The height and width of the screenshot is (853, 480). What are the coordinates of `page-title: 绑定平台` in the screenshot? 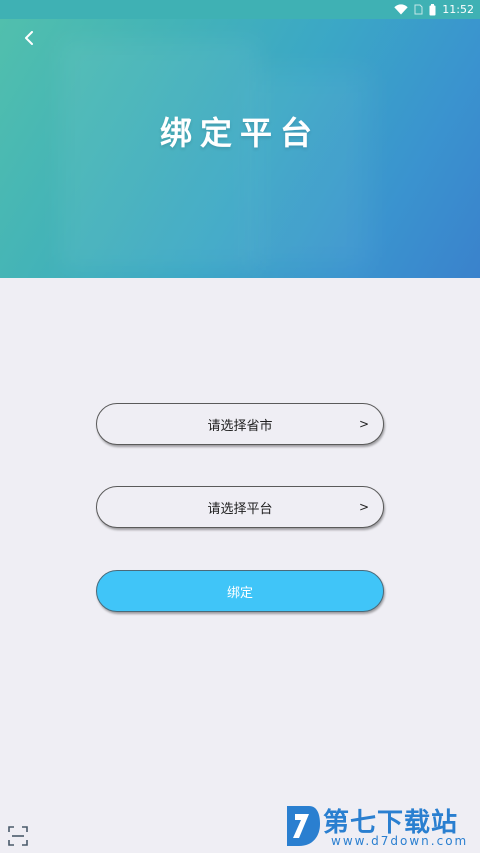 It's located at (239, 133).